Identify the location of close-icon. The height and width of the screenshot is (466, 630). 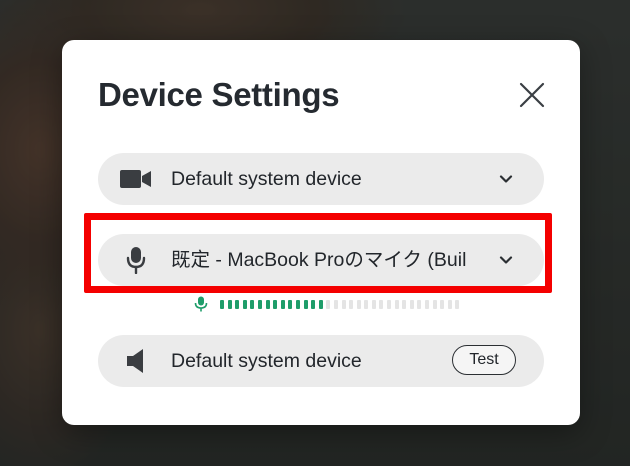
(532, 95).